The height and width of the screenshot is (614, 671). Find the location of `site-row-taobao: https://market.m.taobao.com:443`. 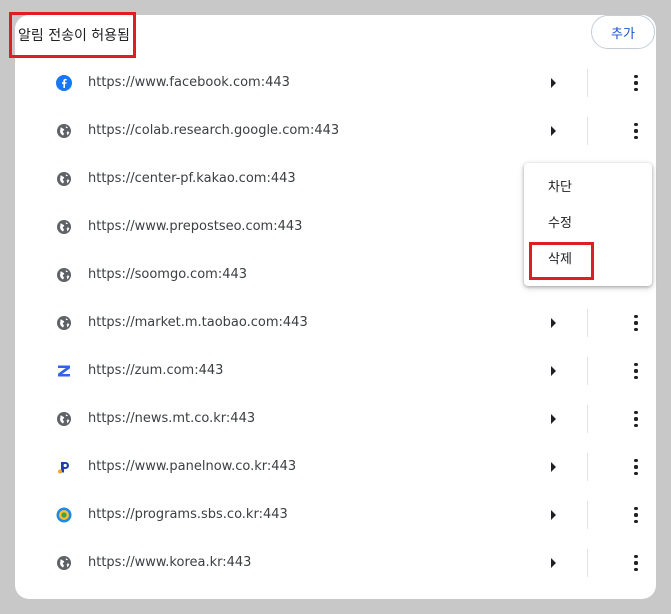

site-row-taobao: https://market.m.taobao.com:443 is located at coordinates (335, 323).